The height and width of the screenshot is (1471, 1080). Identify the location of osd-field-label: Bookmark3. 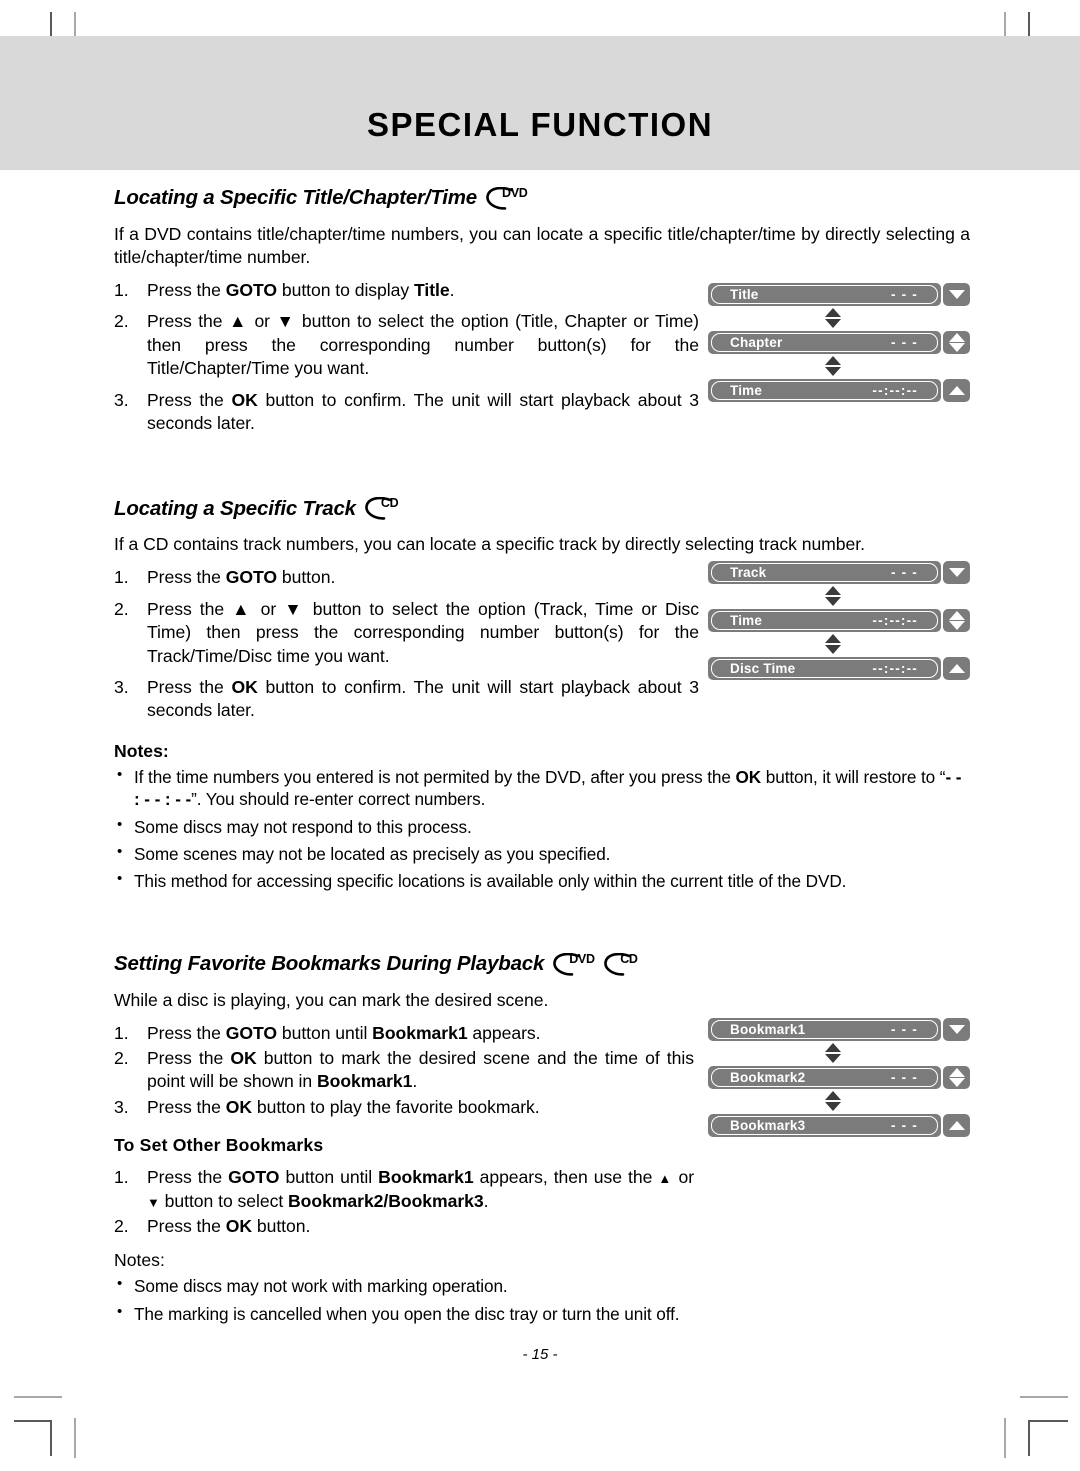
(768, 1125).